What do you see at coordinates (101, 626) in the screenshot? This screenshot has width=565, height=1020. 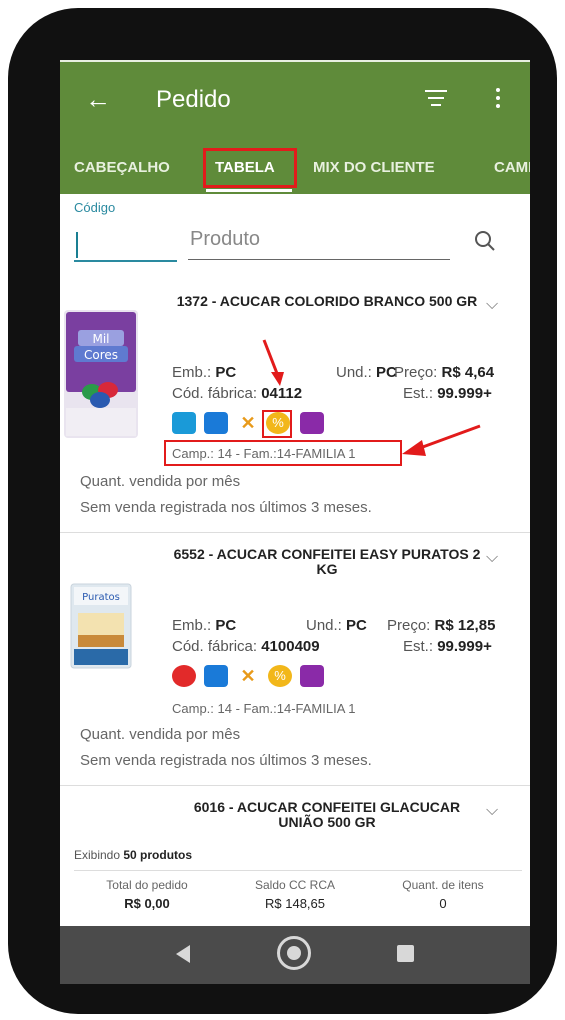 I see `product-image: Puratos` at bounding box center [101, 626].